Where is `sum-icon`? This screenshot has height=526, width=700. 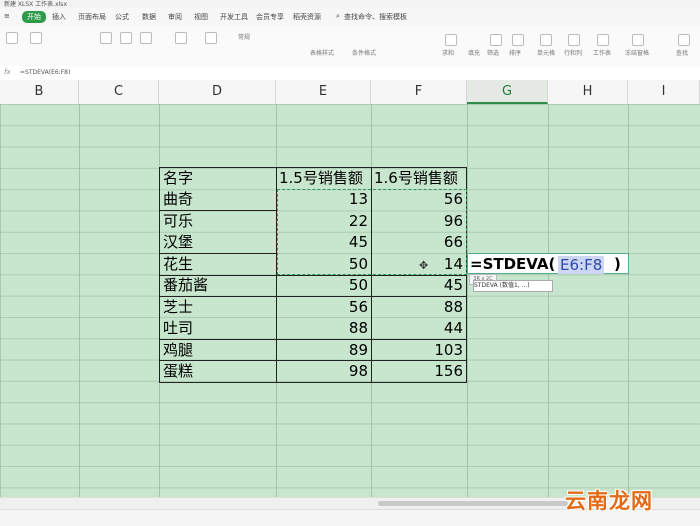 sum-icon is located at coordinates (451, 40).